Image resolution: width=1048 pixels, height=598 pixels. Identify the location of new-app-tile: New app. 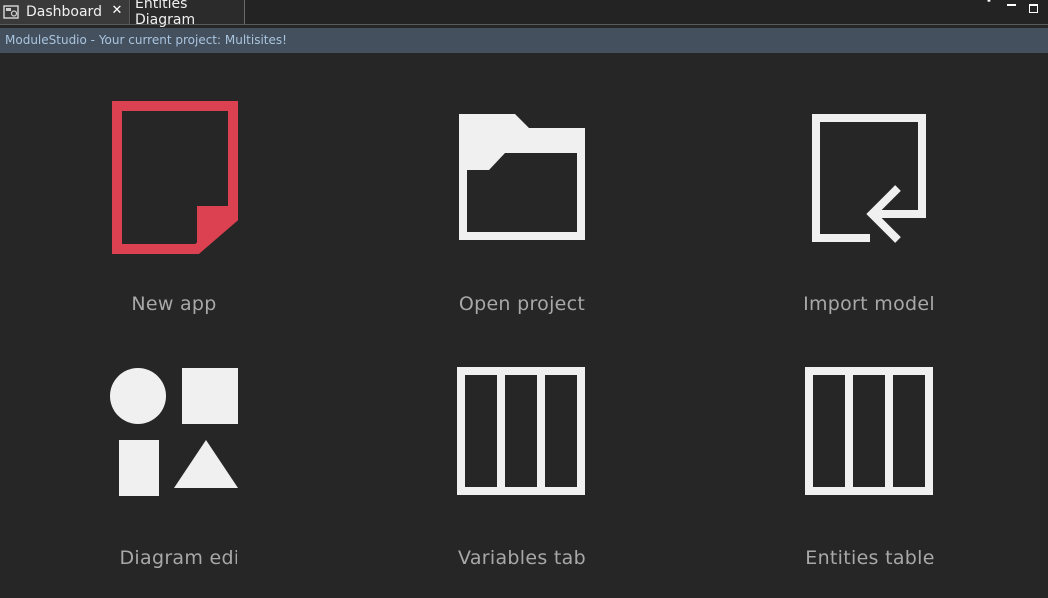
(174, 220).